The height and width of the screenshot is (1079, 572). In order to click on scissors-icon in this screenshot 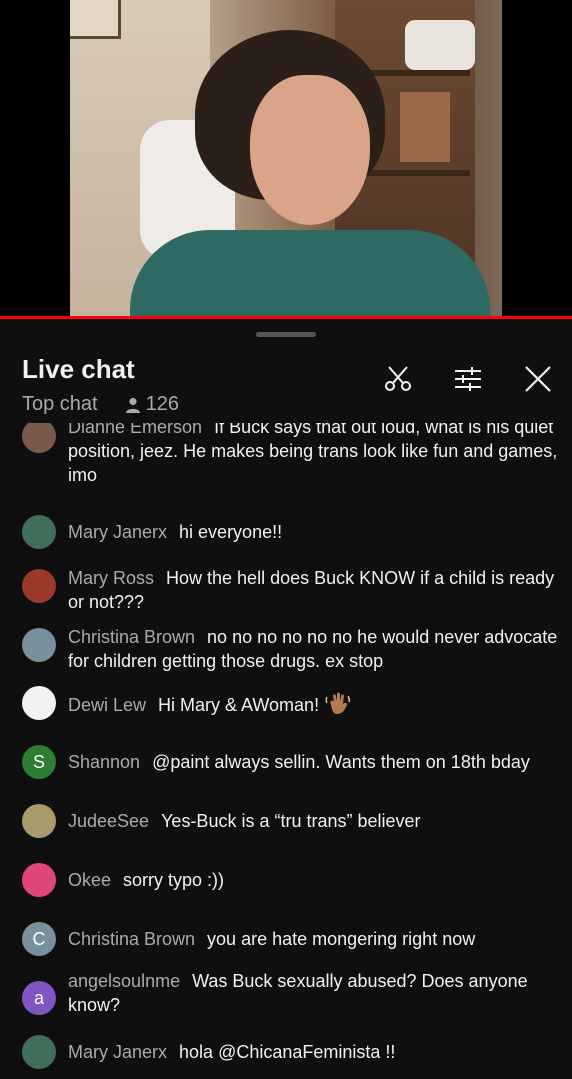, I will do `click(398, 379)`.